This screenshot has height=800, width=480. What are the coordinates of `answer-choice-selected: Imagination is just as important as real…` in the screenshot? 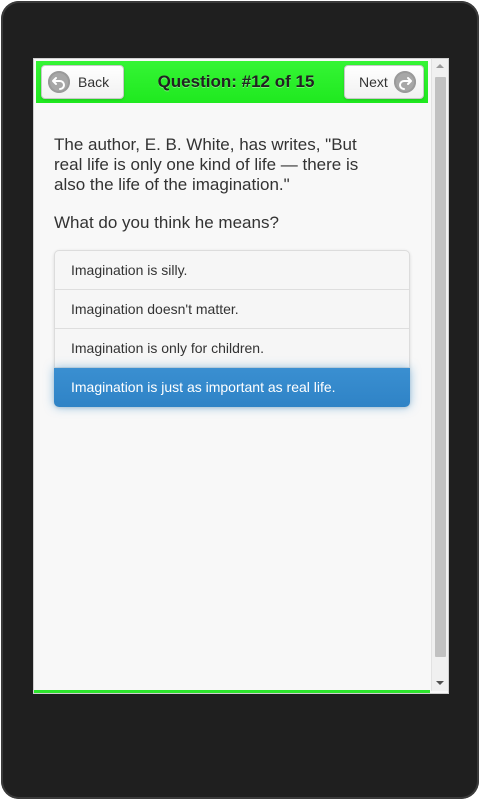 It's located at (232, 387).